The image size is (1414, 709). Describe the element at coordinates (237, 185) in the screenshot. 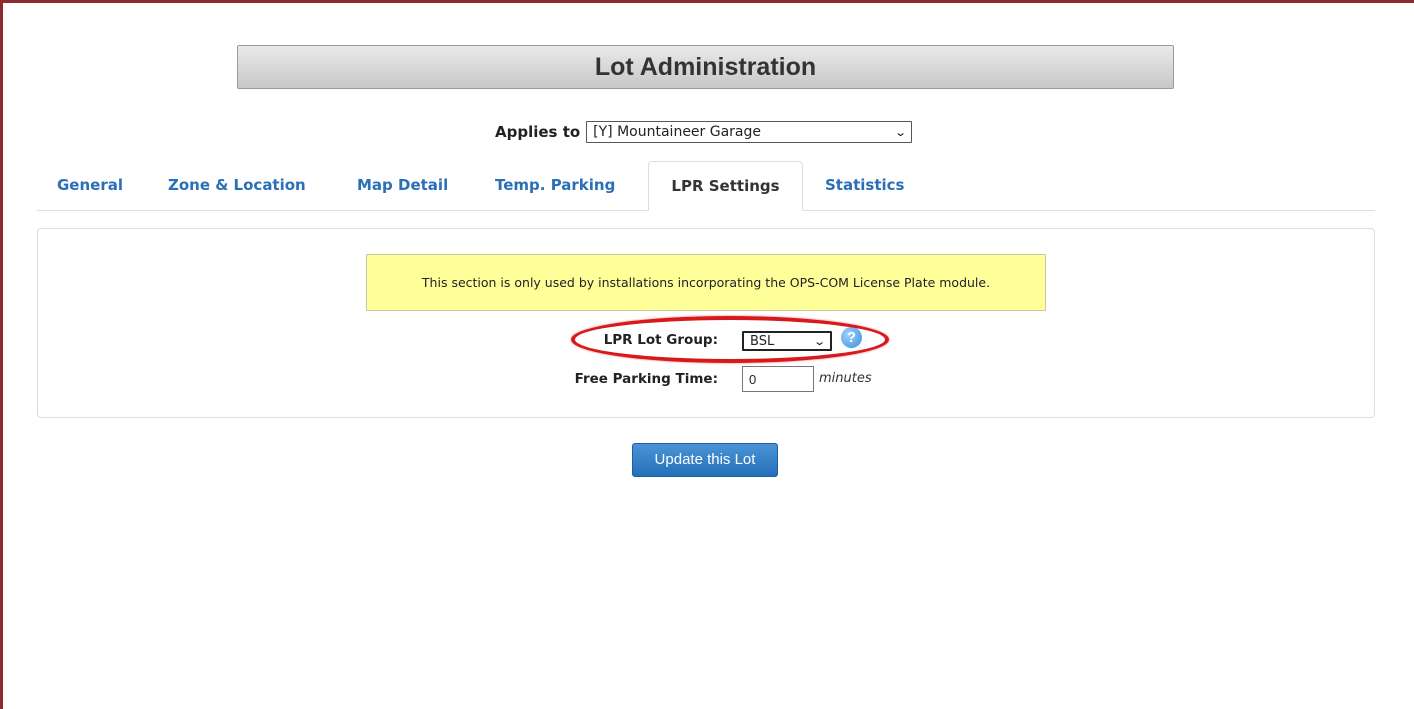

I see `tab-zone-location: Zone & Location` at that location.